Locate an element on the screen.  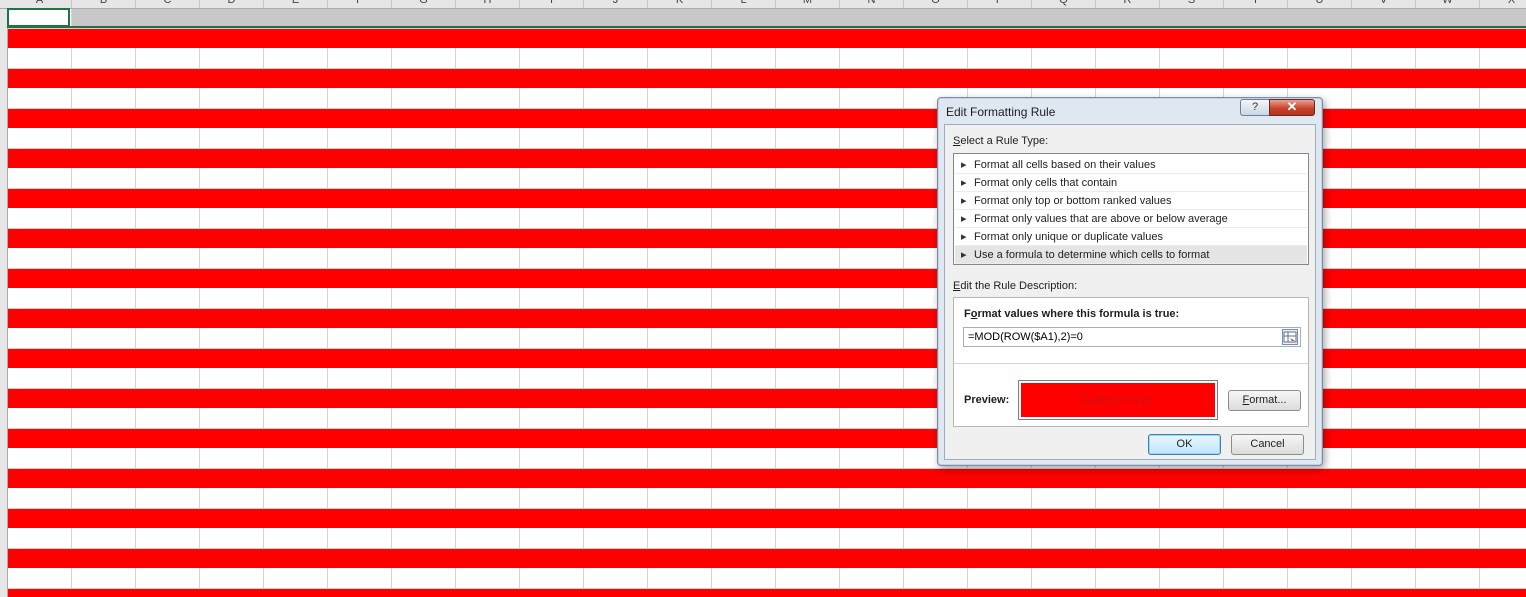
rule-type-label: Format only top or bottom ranked values is located at coordinates (1073, 201).